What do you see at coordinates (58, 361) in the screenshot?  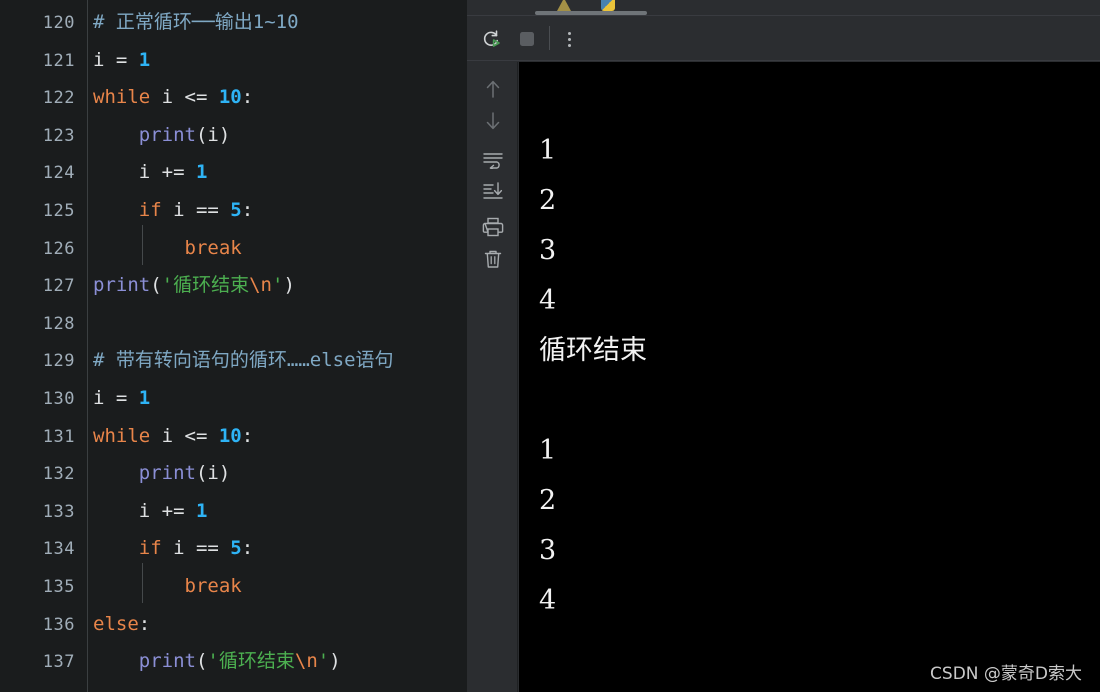 I see `line-number: 129` at bounding box center [58, 361].